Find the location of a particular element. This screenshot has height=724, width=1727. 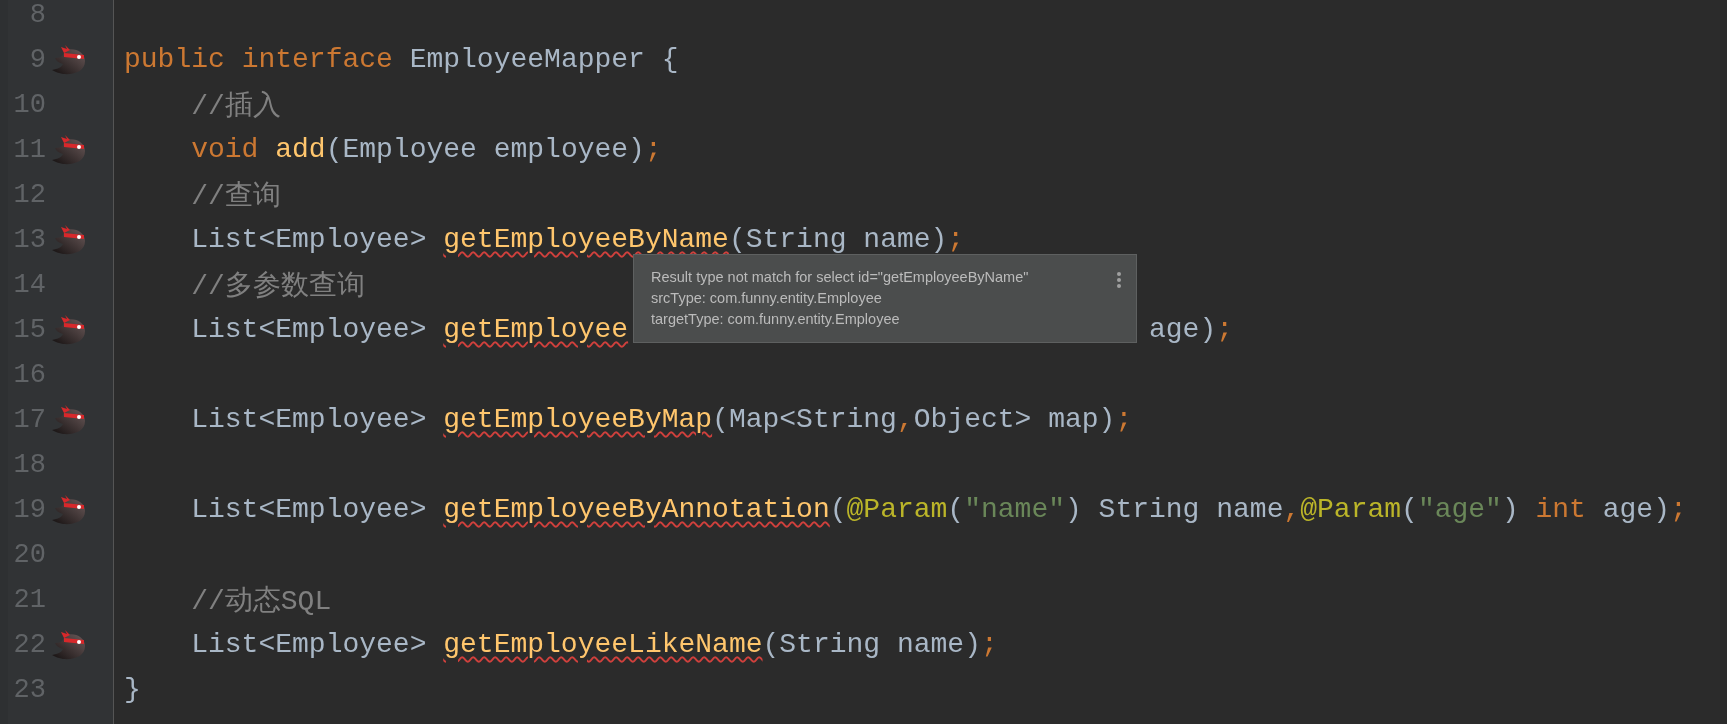

keyword-text: interface is located at coordinates (317, 59).